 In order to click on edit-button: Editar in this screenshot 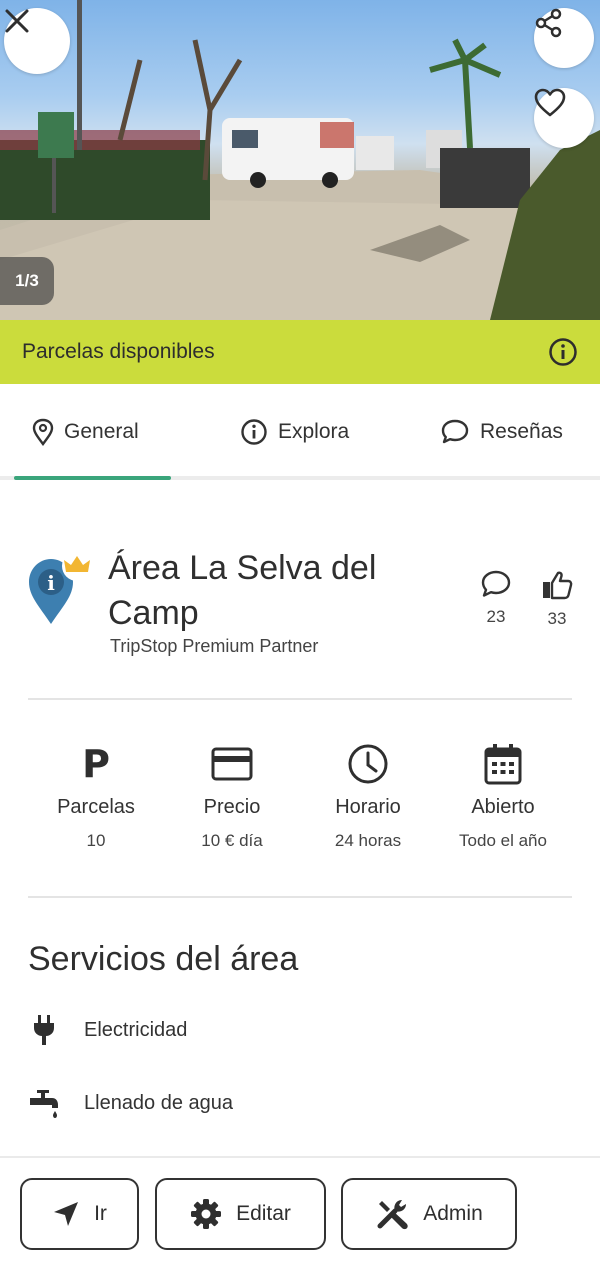, I will do `click(240, 1214)`.